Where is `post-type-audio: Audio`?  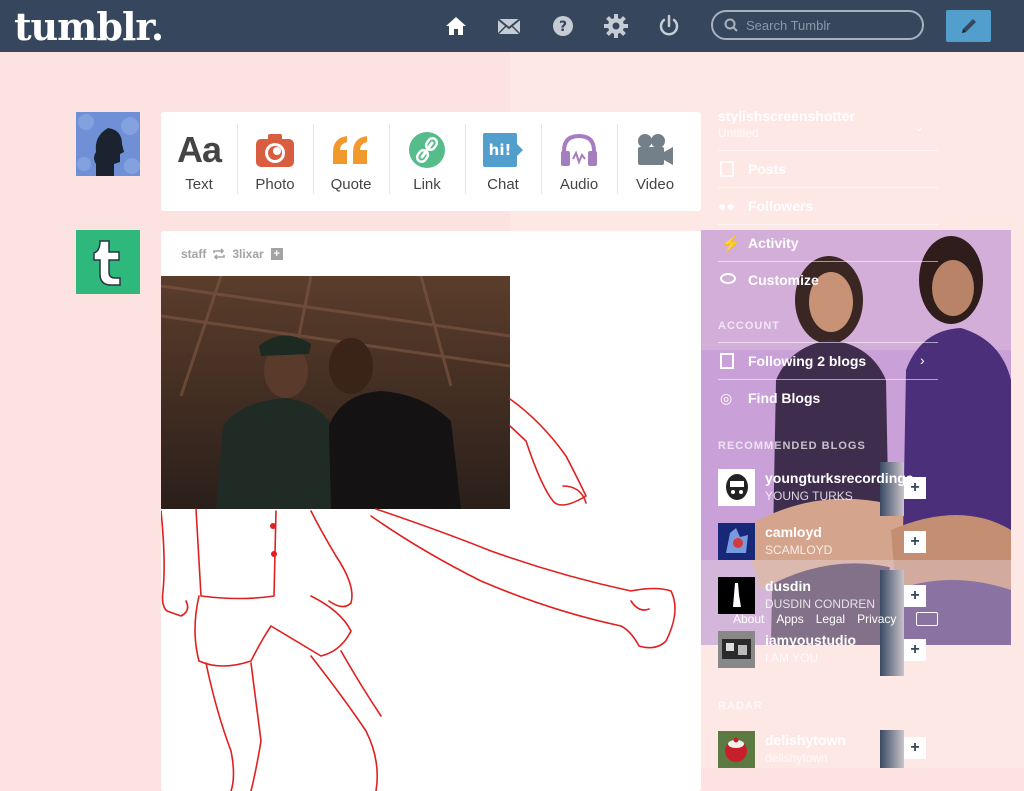 post-type-audio: Audio is located at coordinates (579, 161).